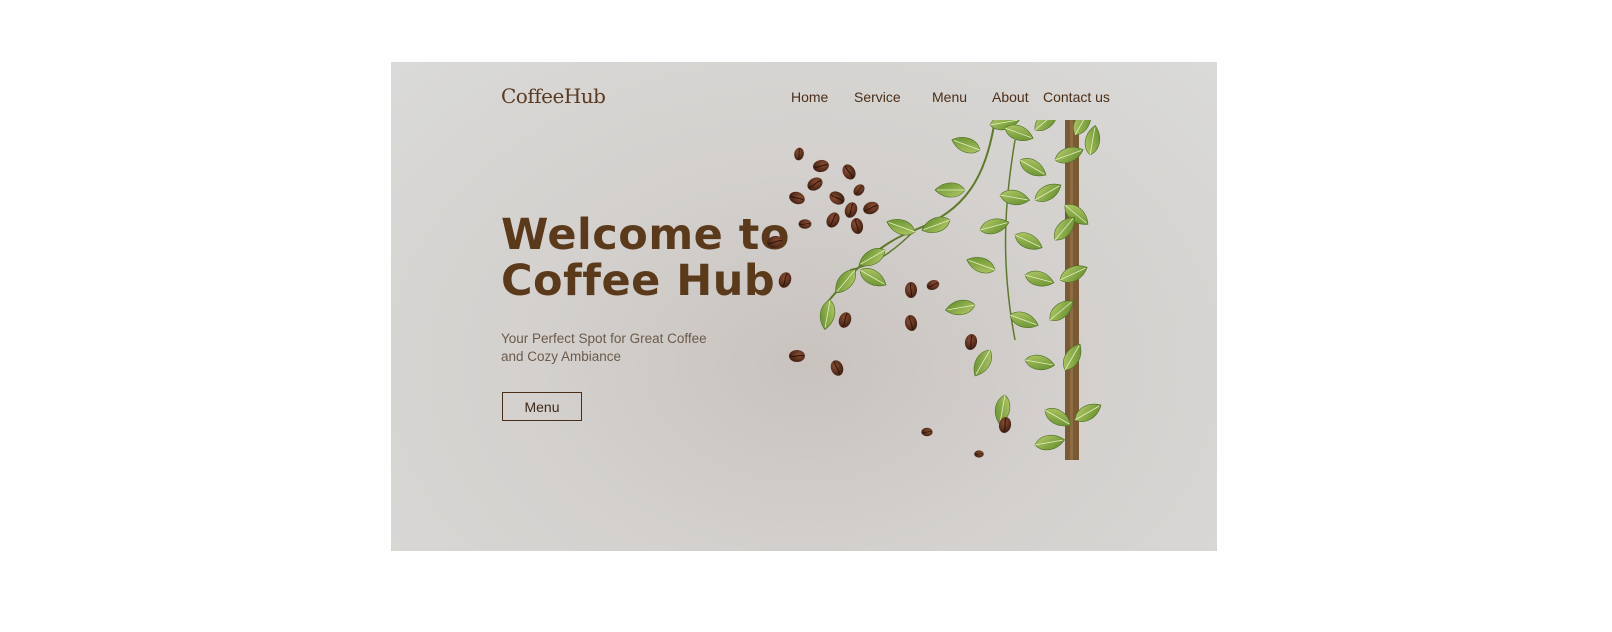 The image size is (1612, 632). What do you see at coordinates (604, 338) in the screenshot?
I see `hero-subtitle-line-1: Your Perfect Spot for Great Coffee` at bounding box center [604, 338].